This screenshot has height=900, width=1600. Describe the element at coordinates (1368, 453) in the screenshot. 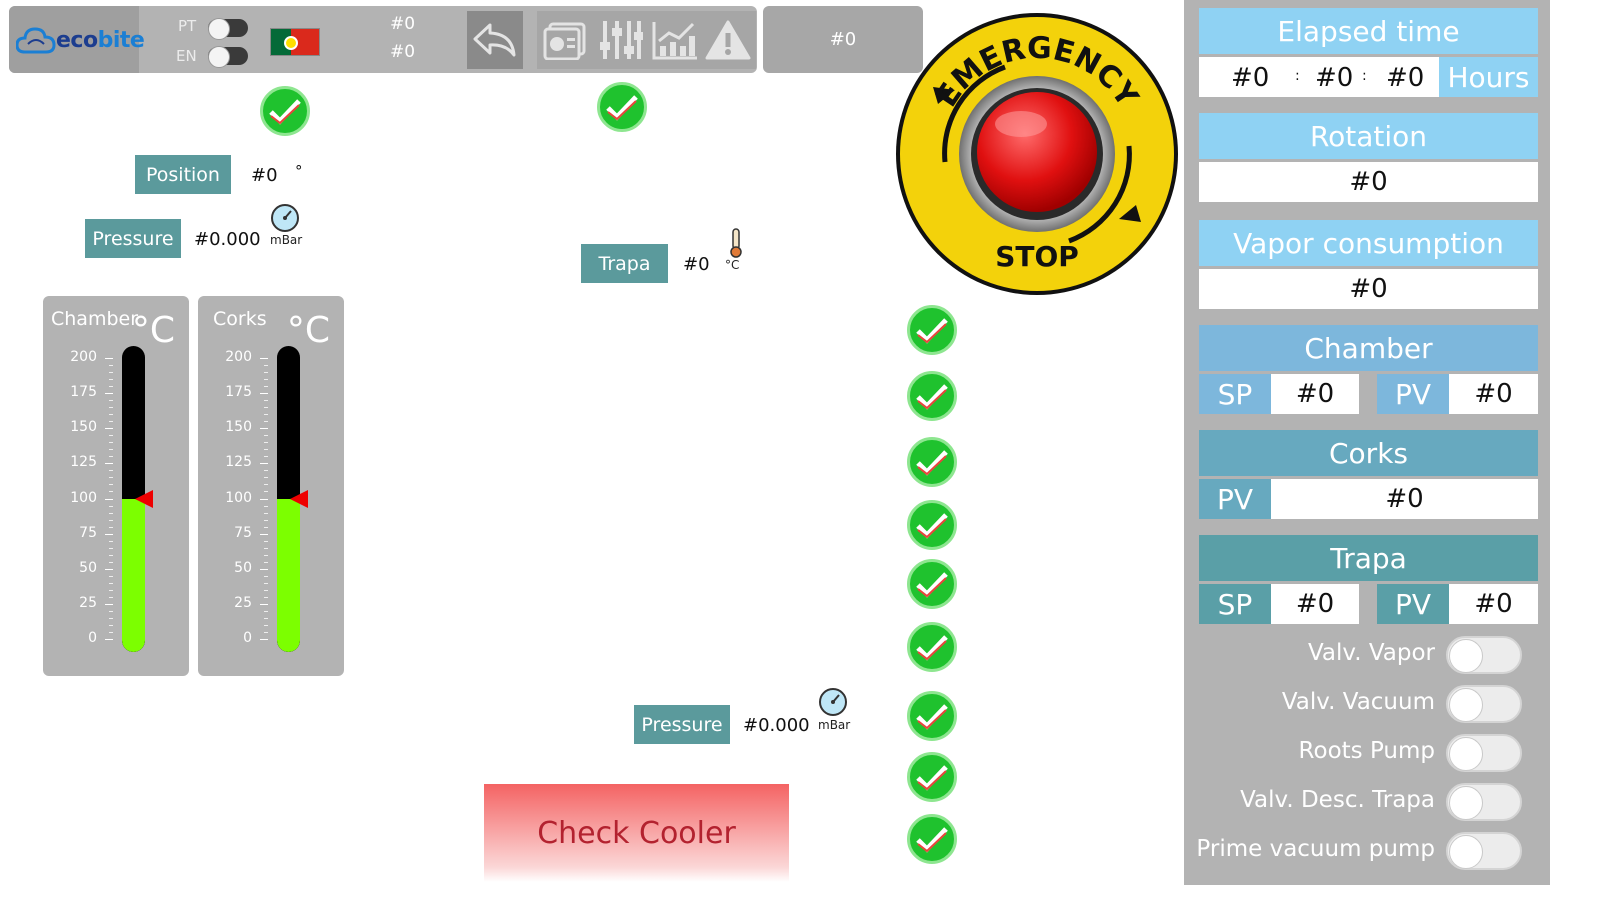

I see `corks-header: Corks` at that location.